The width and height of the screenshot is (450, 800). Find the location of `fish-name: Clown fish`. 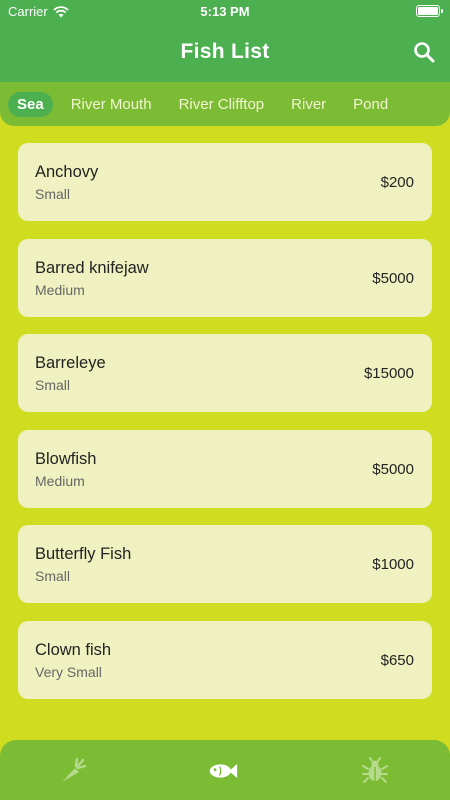

fish-name: Clown fish is located at coordinates (73, 649).